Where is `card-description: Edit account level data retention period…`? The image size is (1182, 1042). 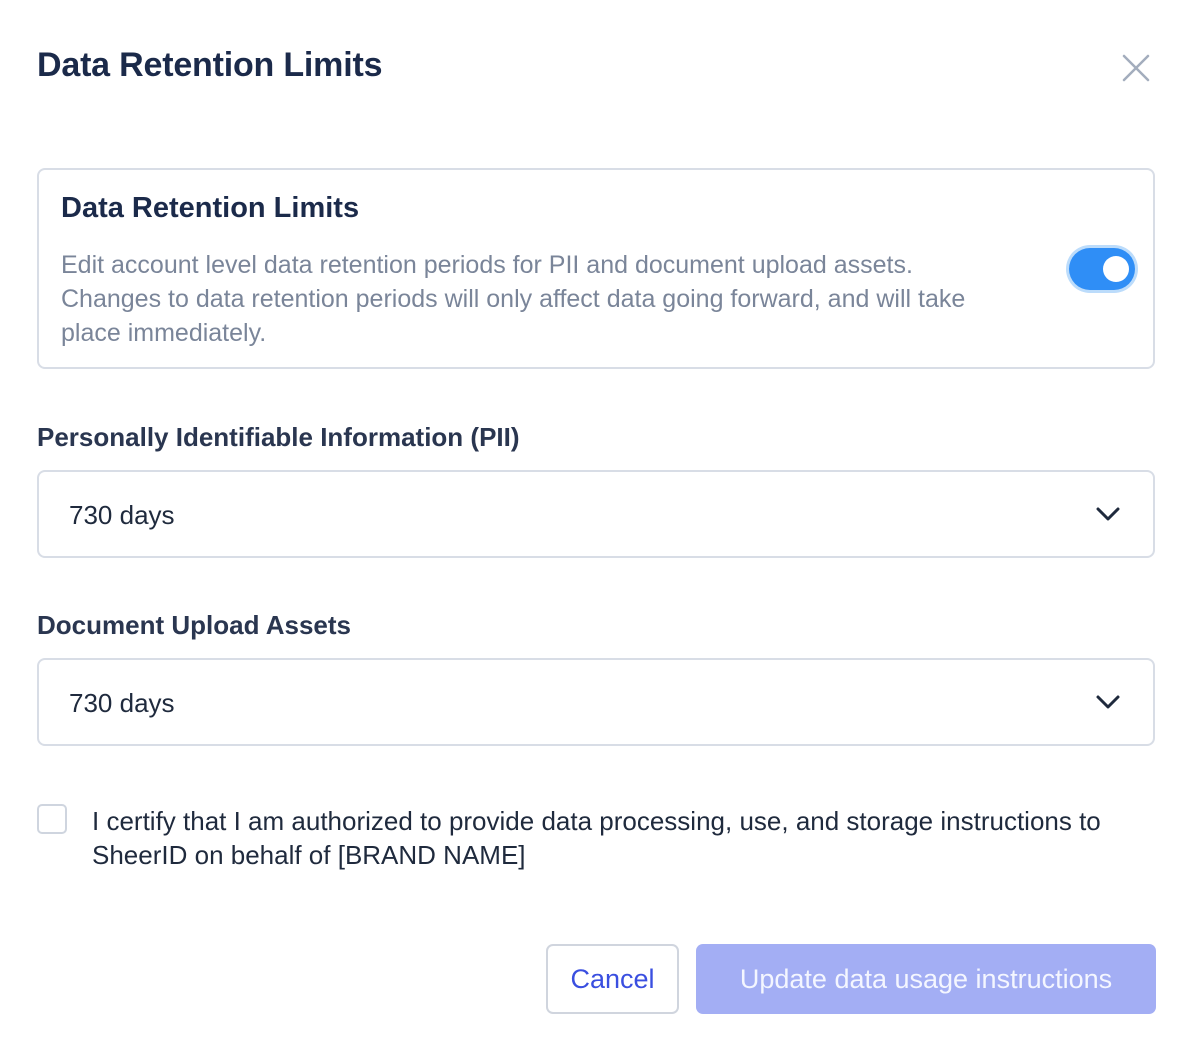
card-description: Edit account level data retention period… is located at coordinates (513, 299).